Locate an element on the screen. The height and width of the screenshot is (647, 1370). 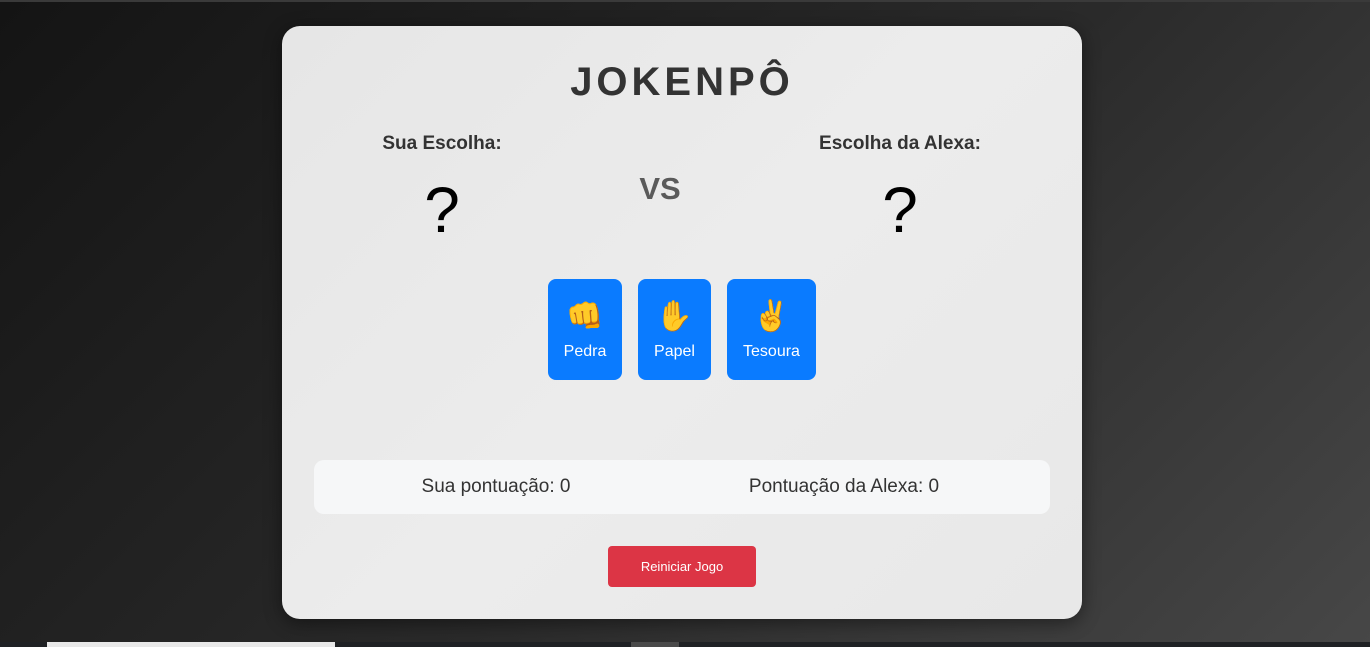
raised-hand-icon: ✋ is located at coordinates (674, 316).